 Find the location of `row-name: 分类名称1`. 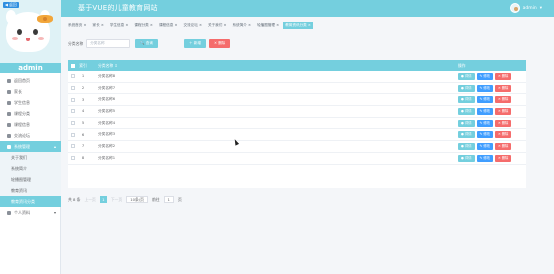

row-name: 分类名称1 is located at coordinates (107, 157).